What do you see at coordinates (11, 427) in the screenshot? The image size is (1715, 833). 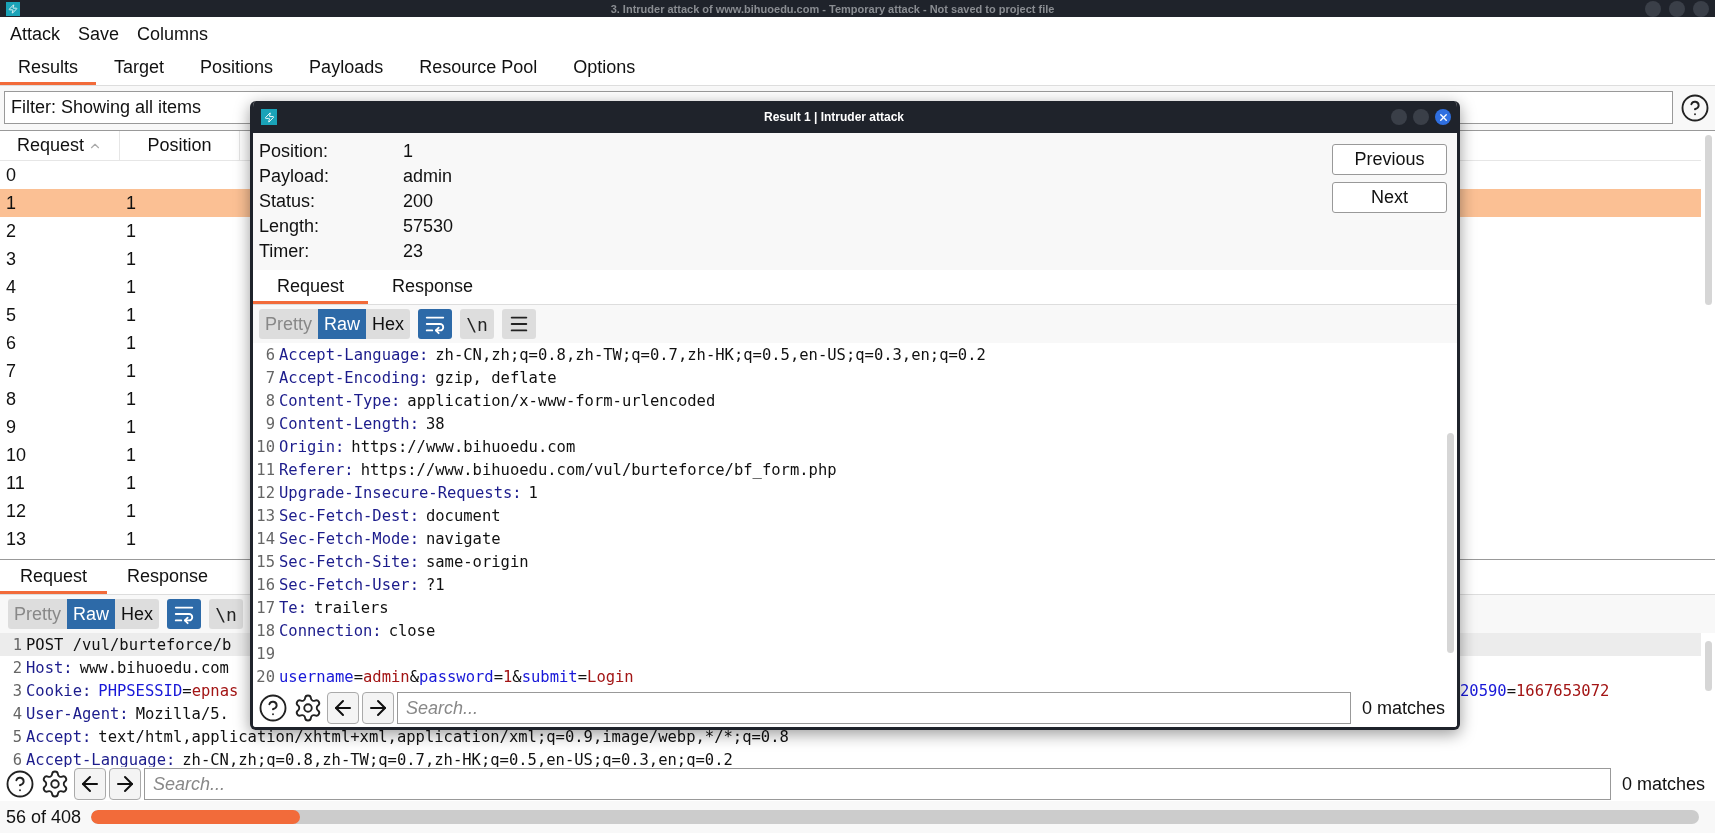 I see `table-cell: 9` at bounding box center [11, 427].